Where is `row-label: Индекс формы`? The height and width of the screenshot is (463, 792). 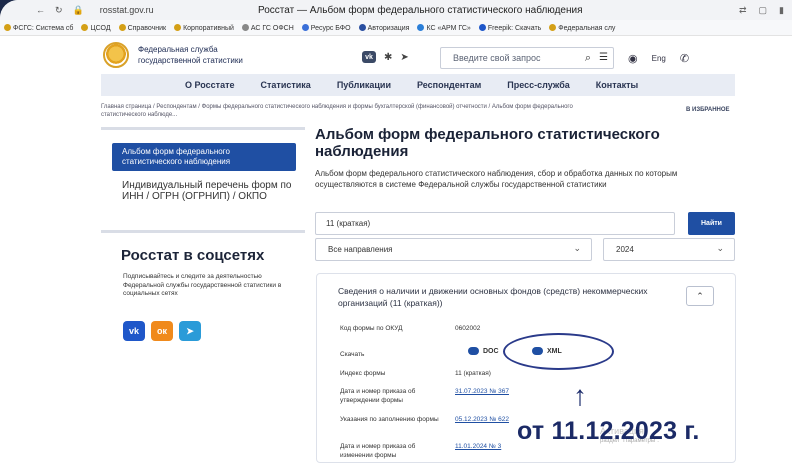
row-label: Индекс формы is located at coordinates (363, 373).